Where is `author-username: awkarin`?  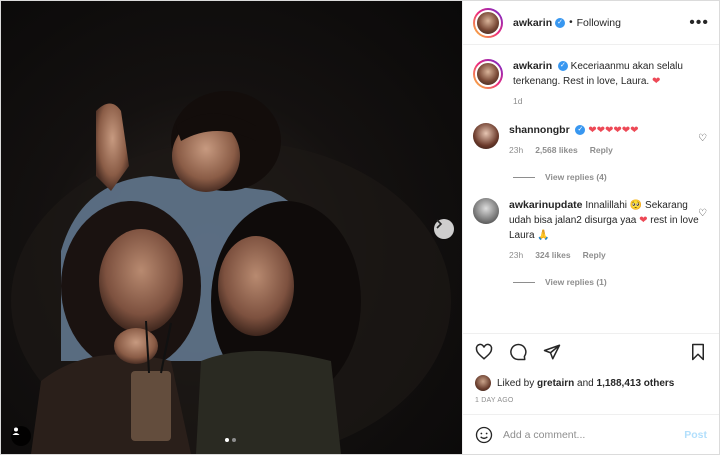
author-username: awkarin is located at coordinates (532, 23).